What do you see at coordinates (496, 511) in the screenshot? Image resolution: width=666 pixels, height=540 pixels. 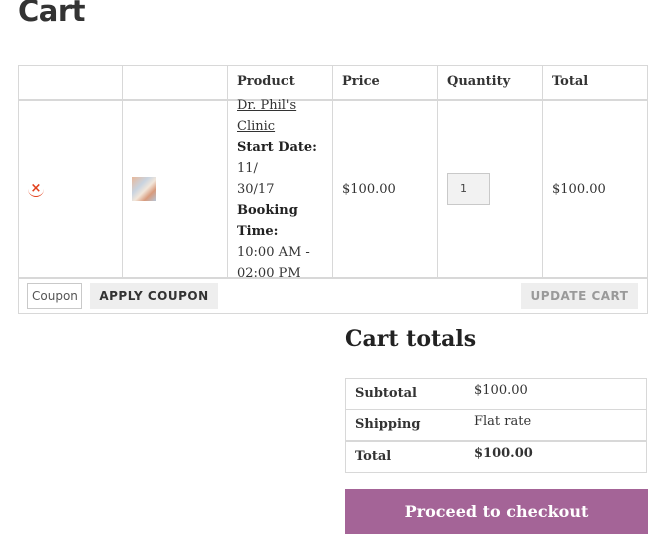 I see `proceed-to-checkout-button: Proceed to checkout` at bounding box center [496, 511].